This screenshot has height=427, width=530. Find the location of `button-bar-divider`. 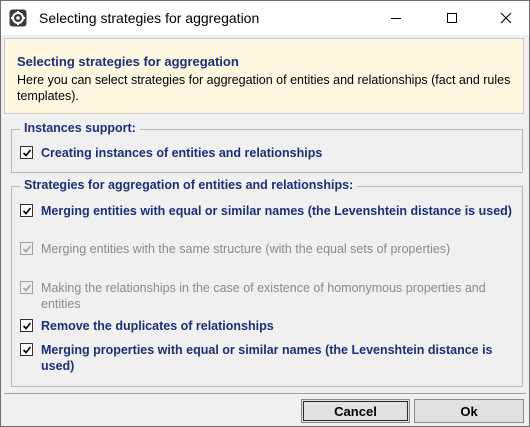

button-bar-divider is located at coordinates (265, 393).